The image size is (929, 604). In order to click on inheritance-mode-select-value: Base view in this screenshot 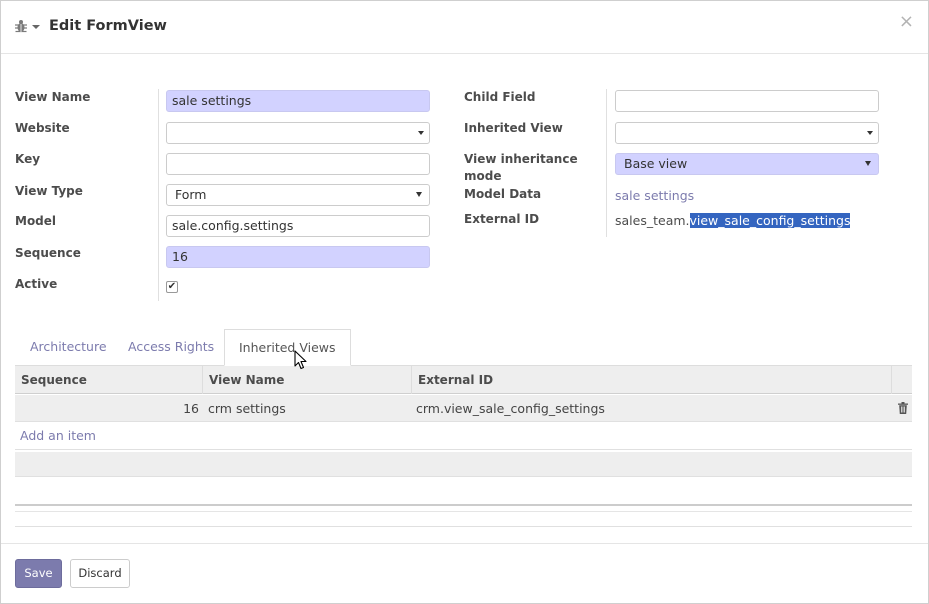, I will do `click(656, 163)`.